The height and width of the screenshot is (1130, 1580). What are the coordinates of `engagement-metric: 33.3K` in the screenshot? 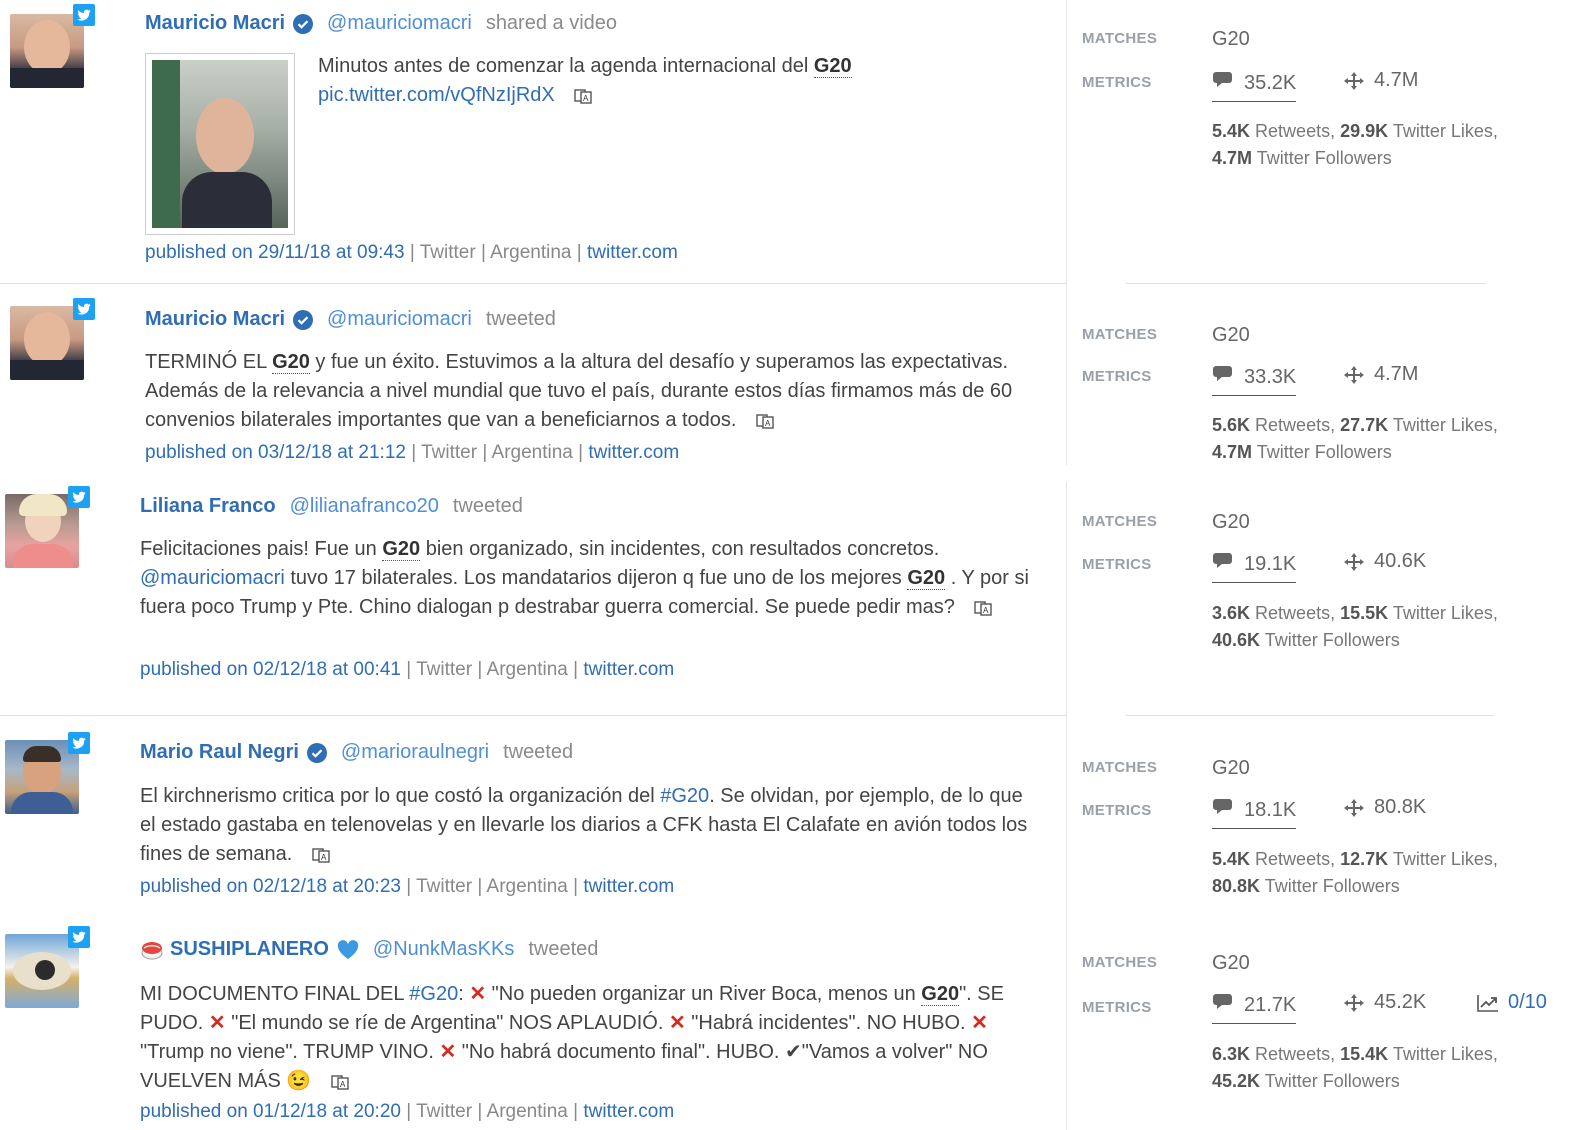 It's located at (1254, 379).